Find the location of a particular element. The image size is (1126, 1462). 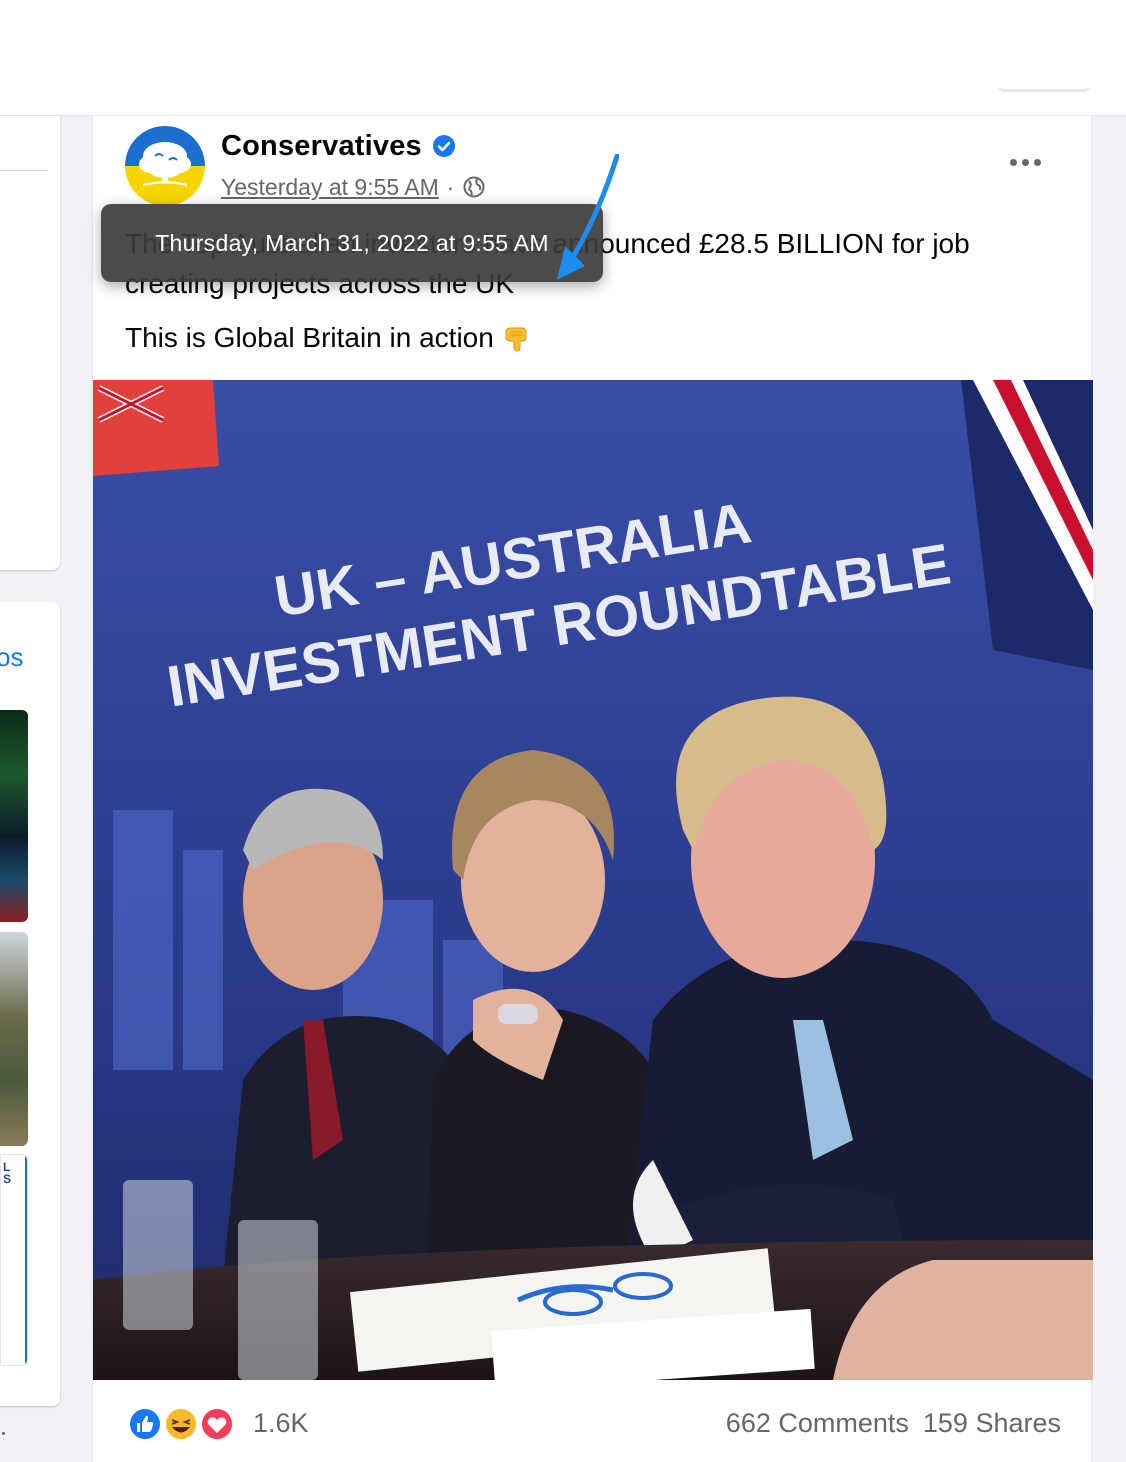

left-sidebar-card-videos: os LS is located at coordinates (30, 1004).